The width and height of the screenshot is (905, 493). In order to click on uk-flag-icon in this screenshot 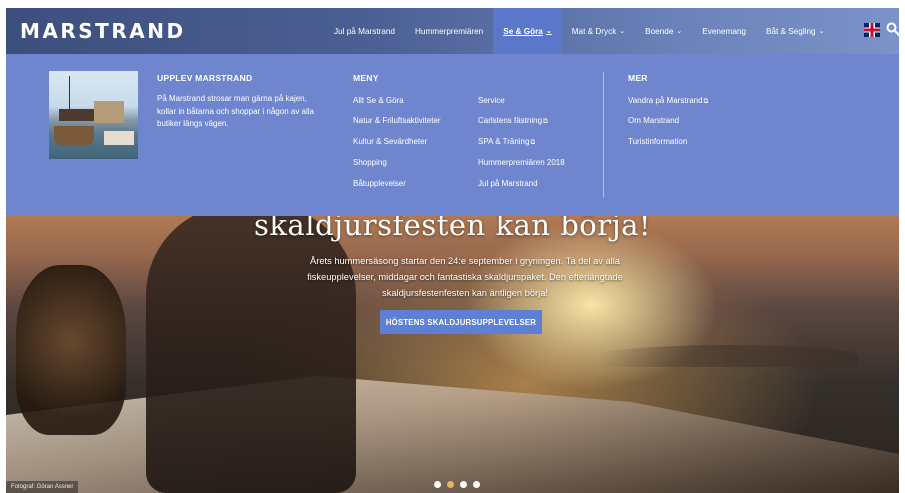, I will do `click(872, 30)`.